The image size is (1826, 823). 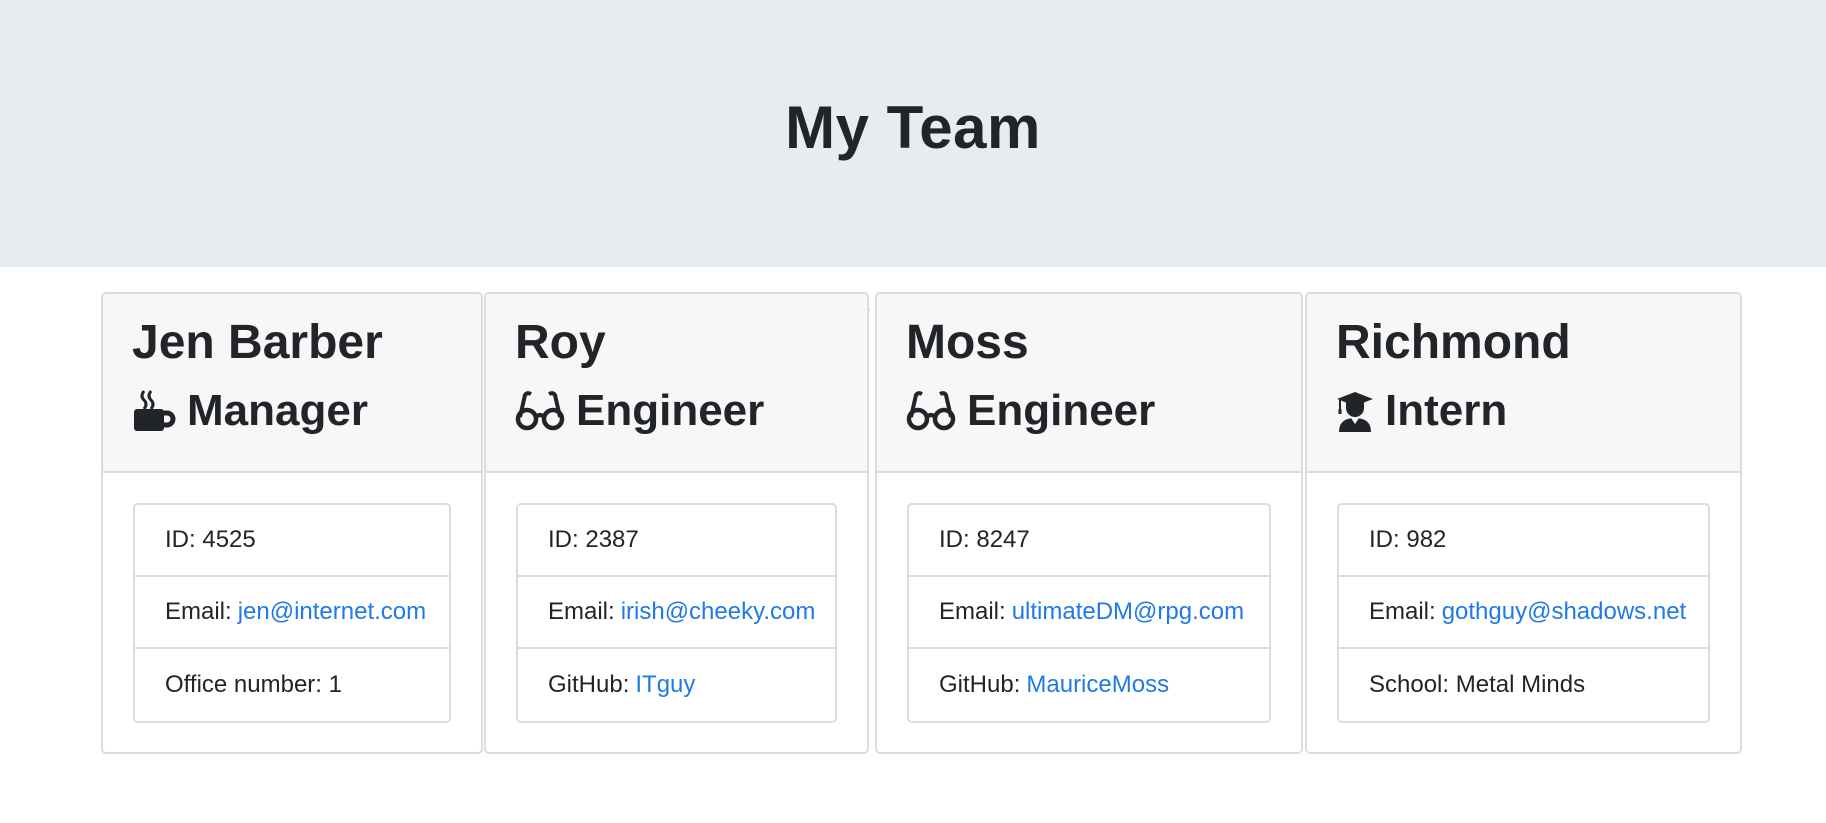 What do you see at coordinates (676, 541) in the screenshot?
I see `employee-id: ID: 2387` at bounding box center [676, 541].